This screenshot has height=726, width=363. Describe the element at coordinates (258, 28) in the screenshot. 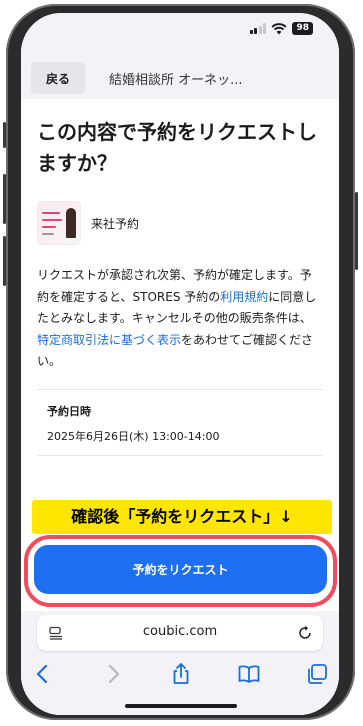

I see `cellular-signal-icon` at that location.